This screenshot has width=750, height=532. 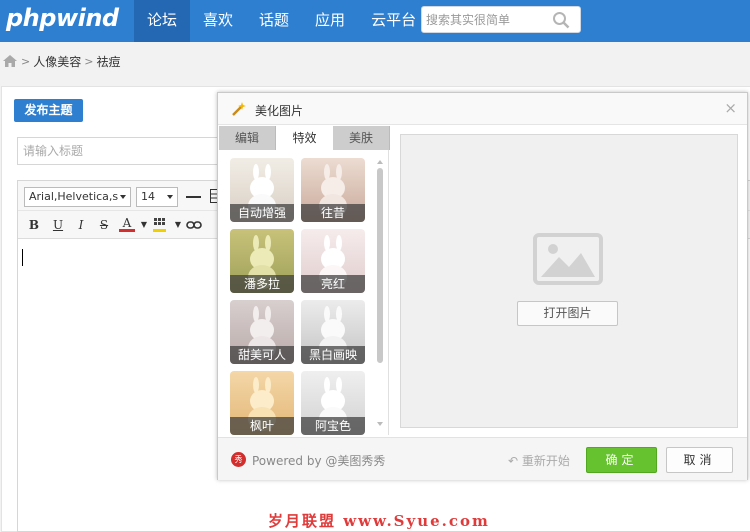 I want to click on underline-icon: U, so click(x=58, y=225).